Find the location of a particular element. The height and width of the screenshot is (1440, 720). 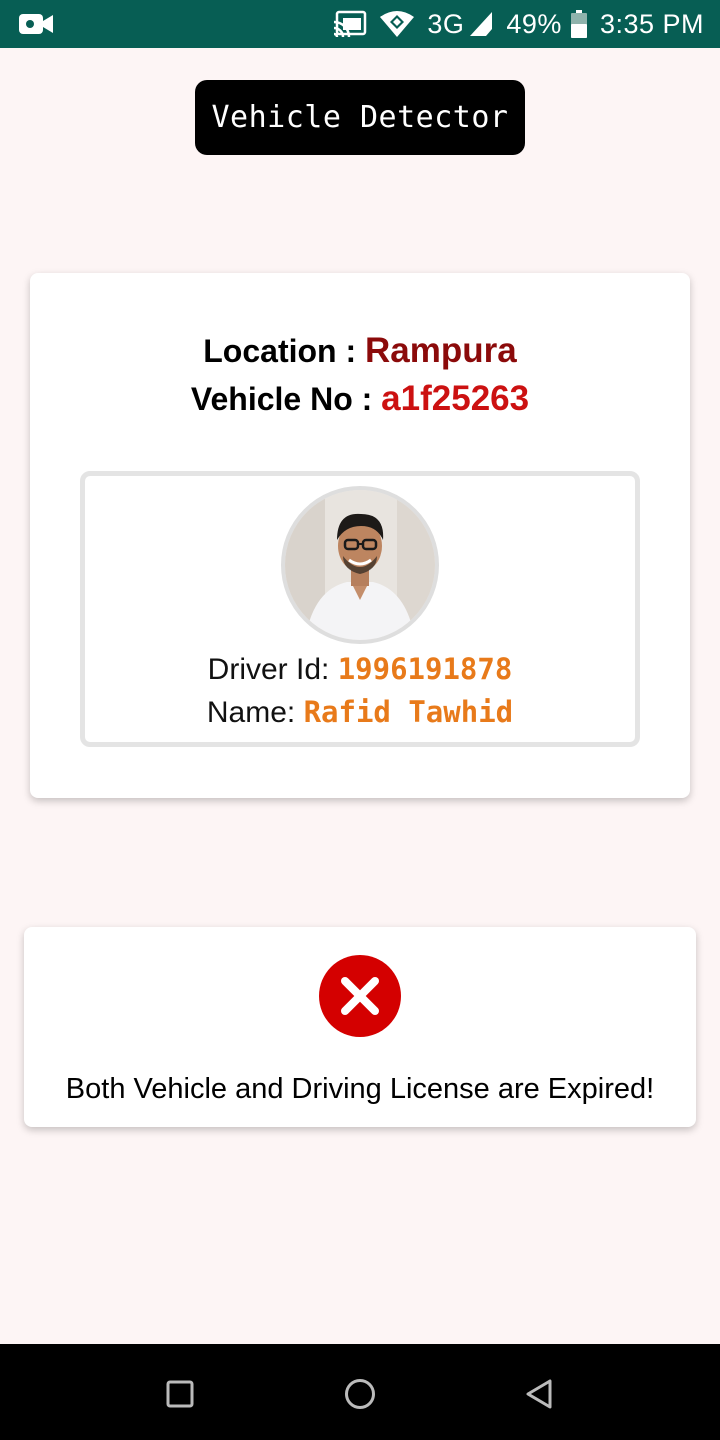

vehicle-number-label: Vehicle No : is located at coordinates (286, 399).